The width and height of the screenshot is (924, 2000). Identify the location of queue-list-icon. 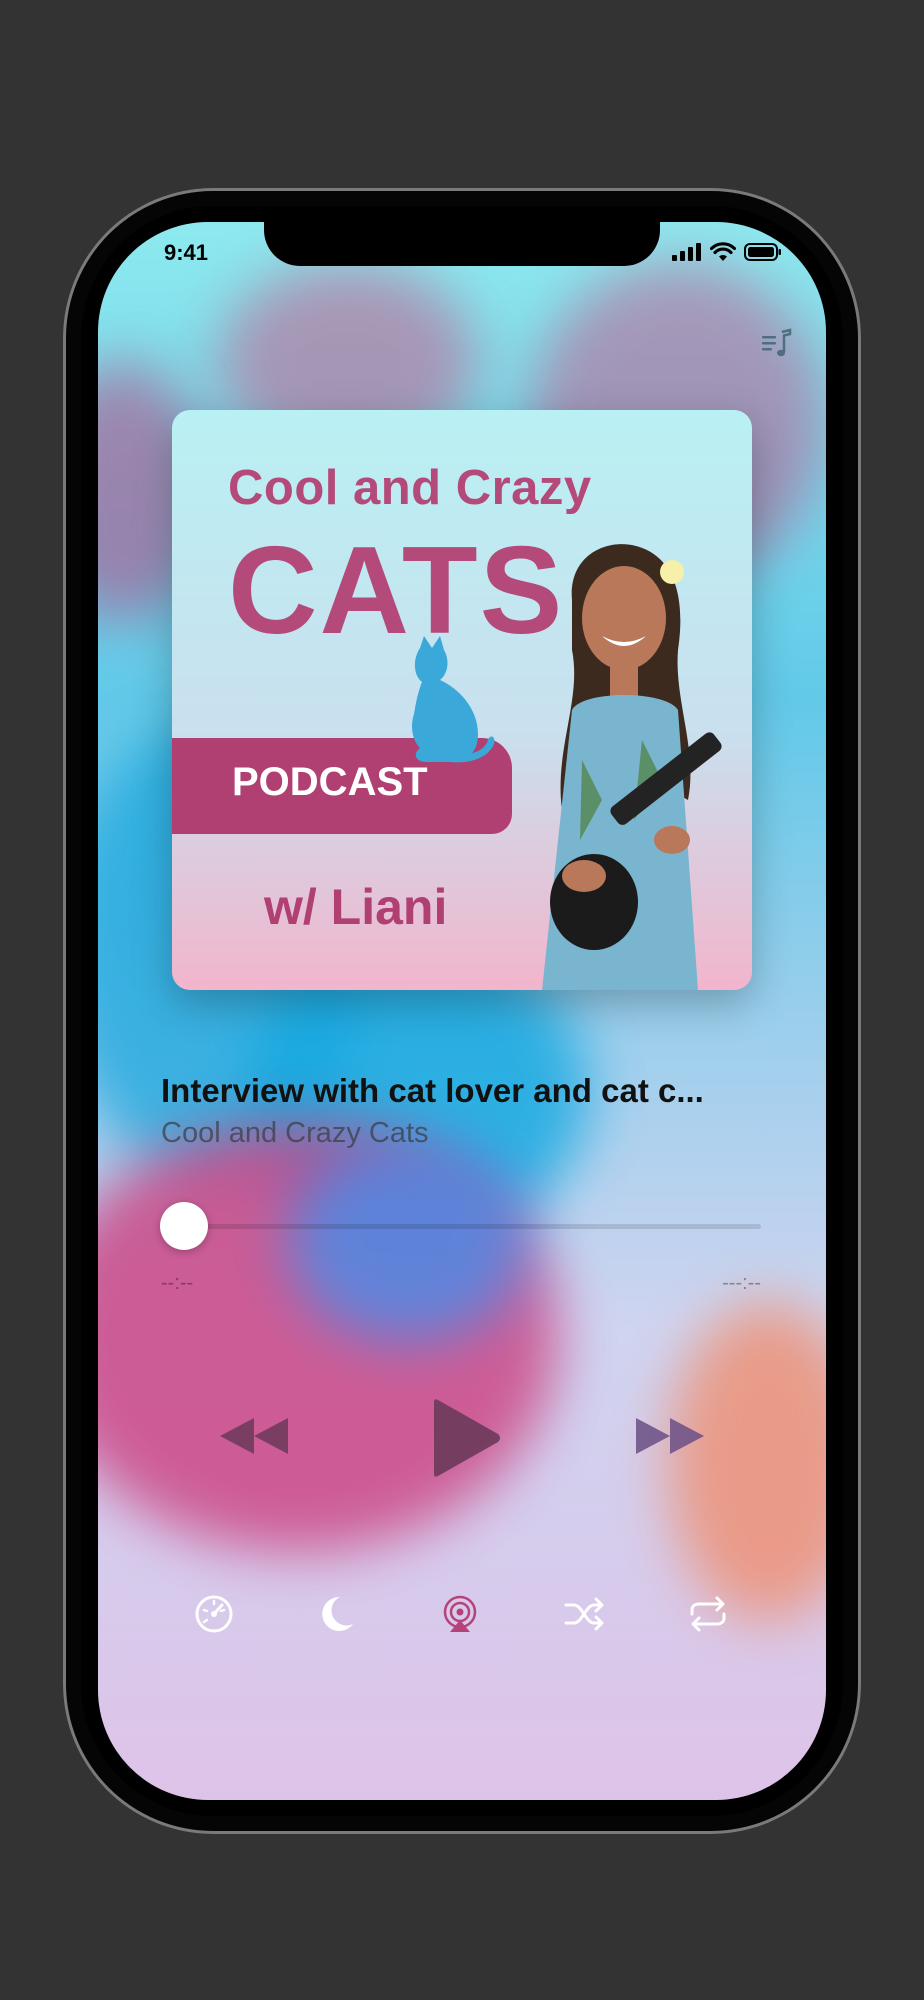
(777, 345).